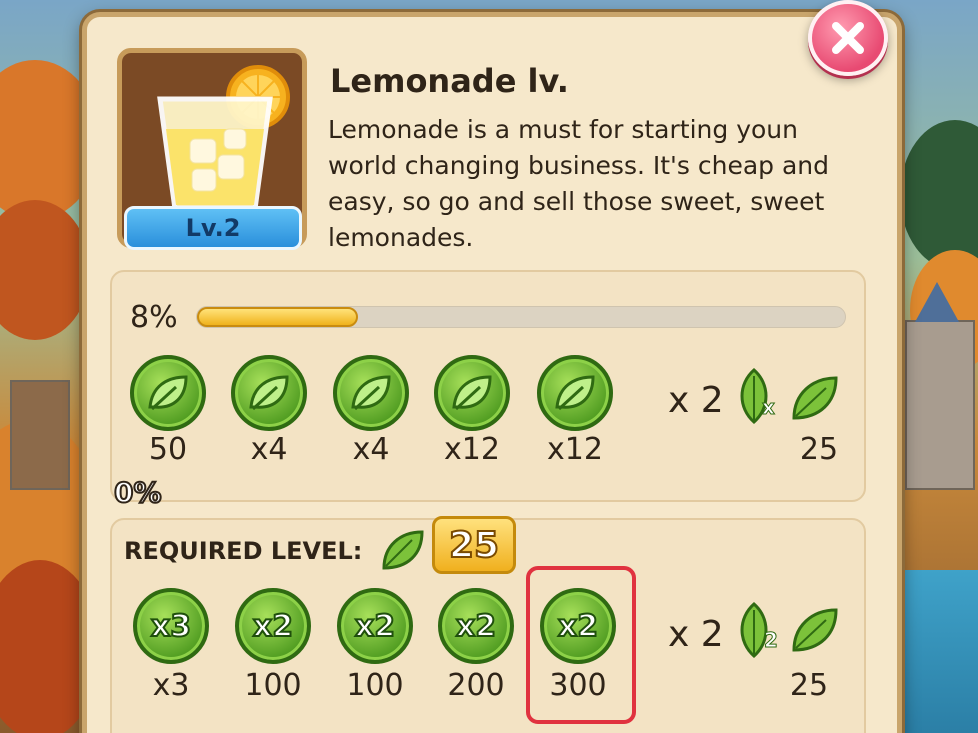 This screenshot has width=978, height=733. What do you see at coordinates (243, 551) in the screenshot?
I see `required-level-label: REQUIRED LEVEL:` at bounding box center [243, 551].